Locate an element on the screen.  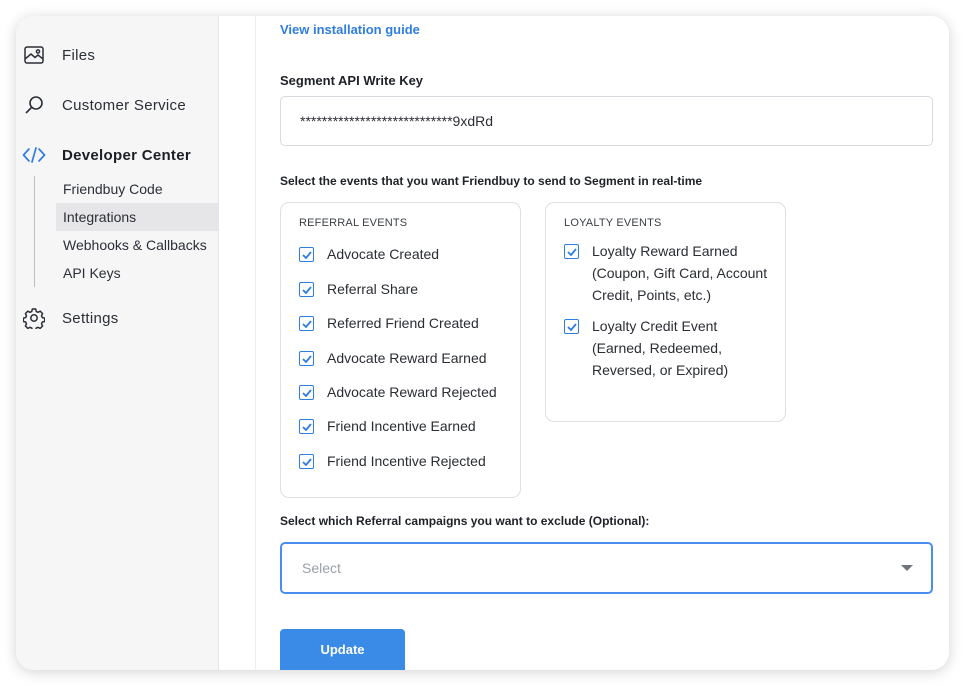
api-key-label: Segment API Write Key is located at coordinates (352, 80).